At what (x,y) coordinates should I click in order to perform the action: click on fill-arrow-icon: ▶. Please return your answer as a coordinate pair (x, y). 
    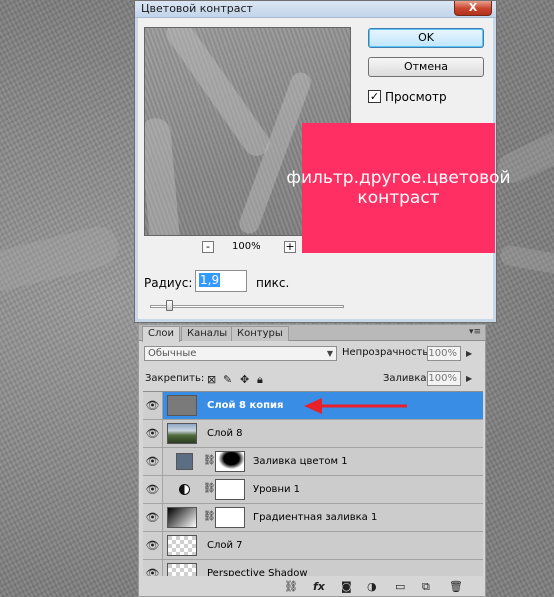
    Looking at the image, I should click on (469, 378).